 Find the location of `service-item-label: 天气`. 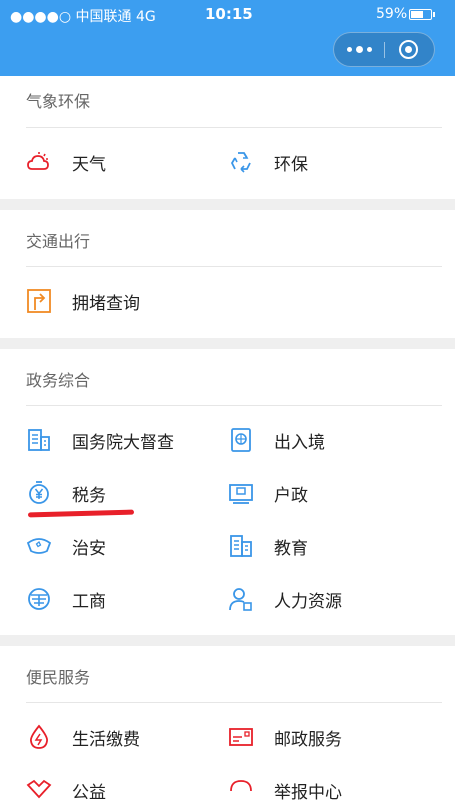

service-item-label: 天气 is located at coordinates (89, 164).